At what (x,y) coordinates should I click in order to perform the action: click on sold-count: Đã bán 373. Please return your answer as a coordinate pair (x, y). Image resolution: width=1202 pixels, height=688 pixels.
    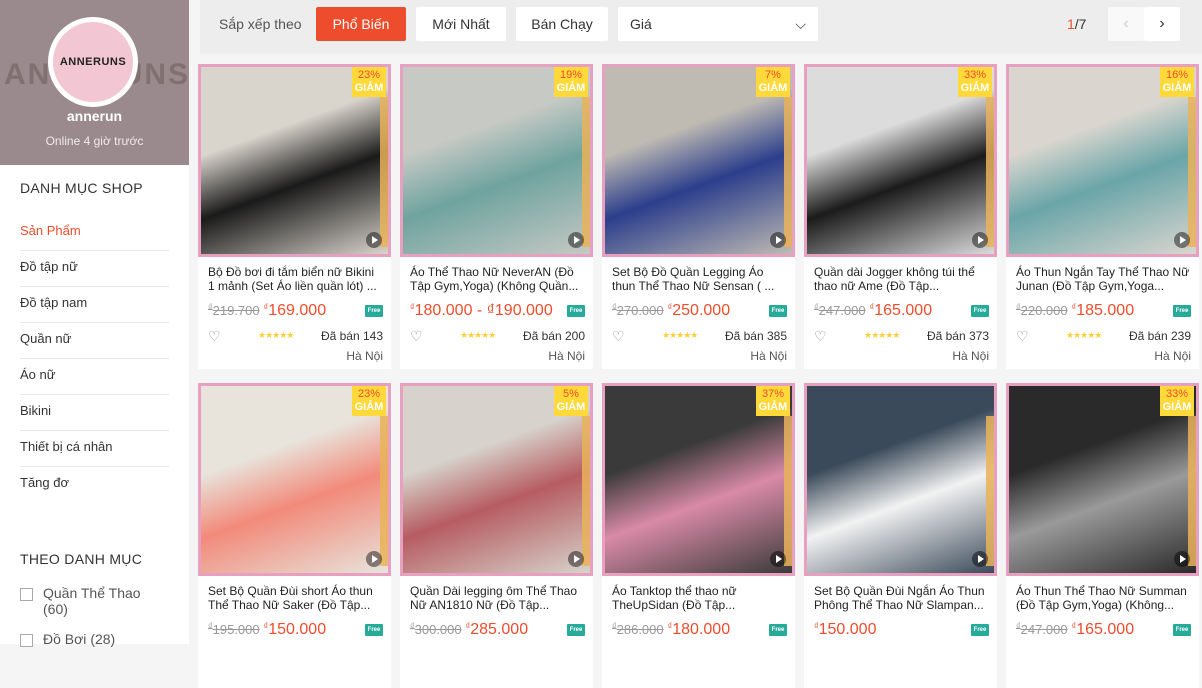
    Looking at the image, I should click on (957, 336).